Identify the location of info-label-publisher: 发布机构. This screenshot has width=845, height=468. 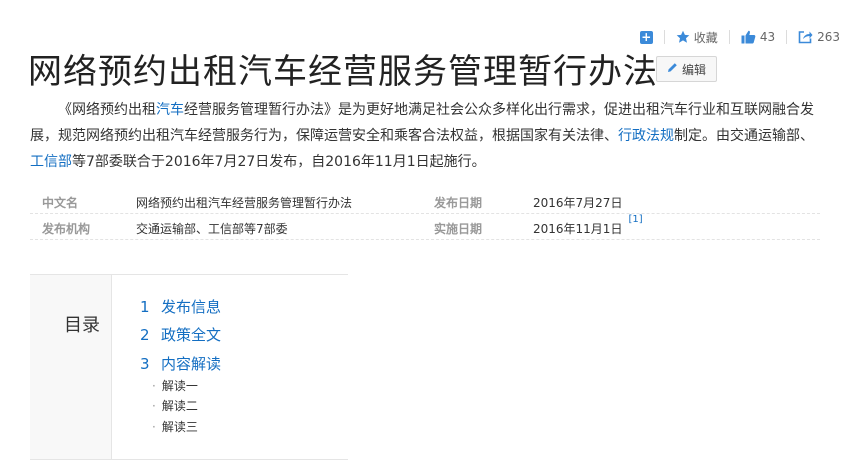
(66, 229).